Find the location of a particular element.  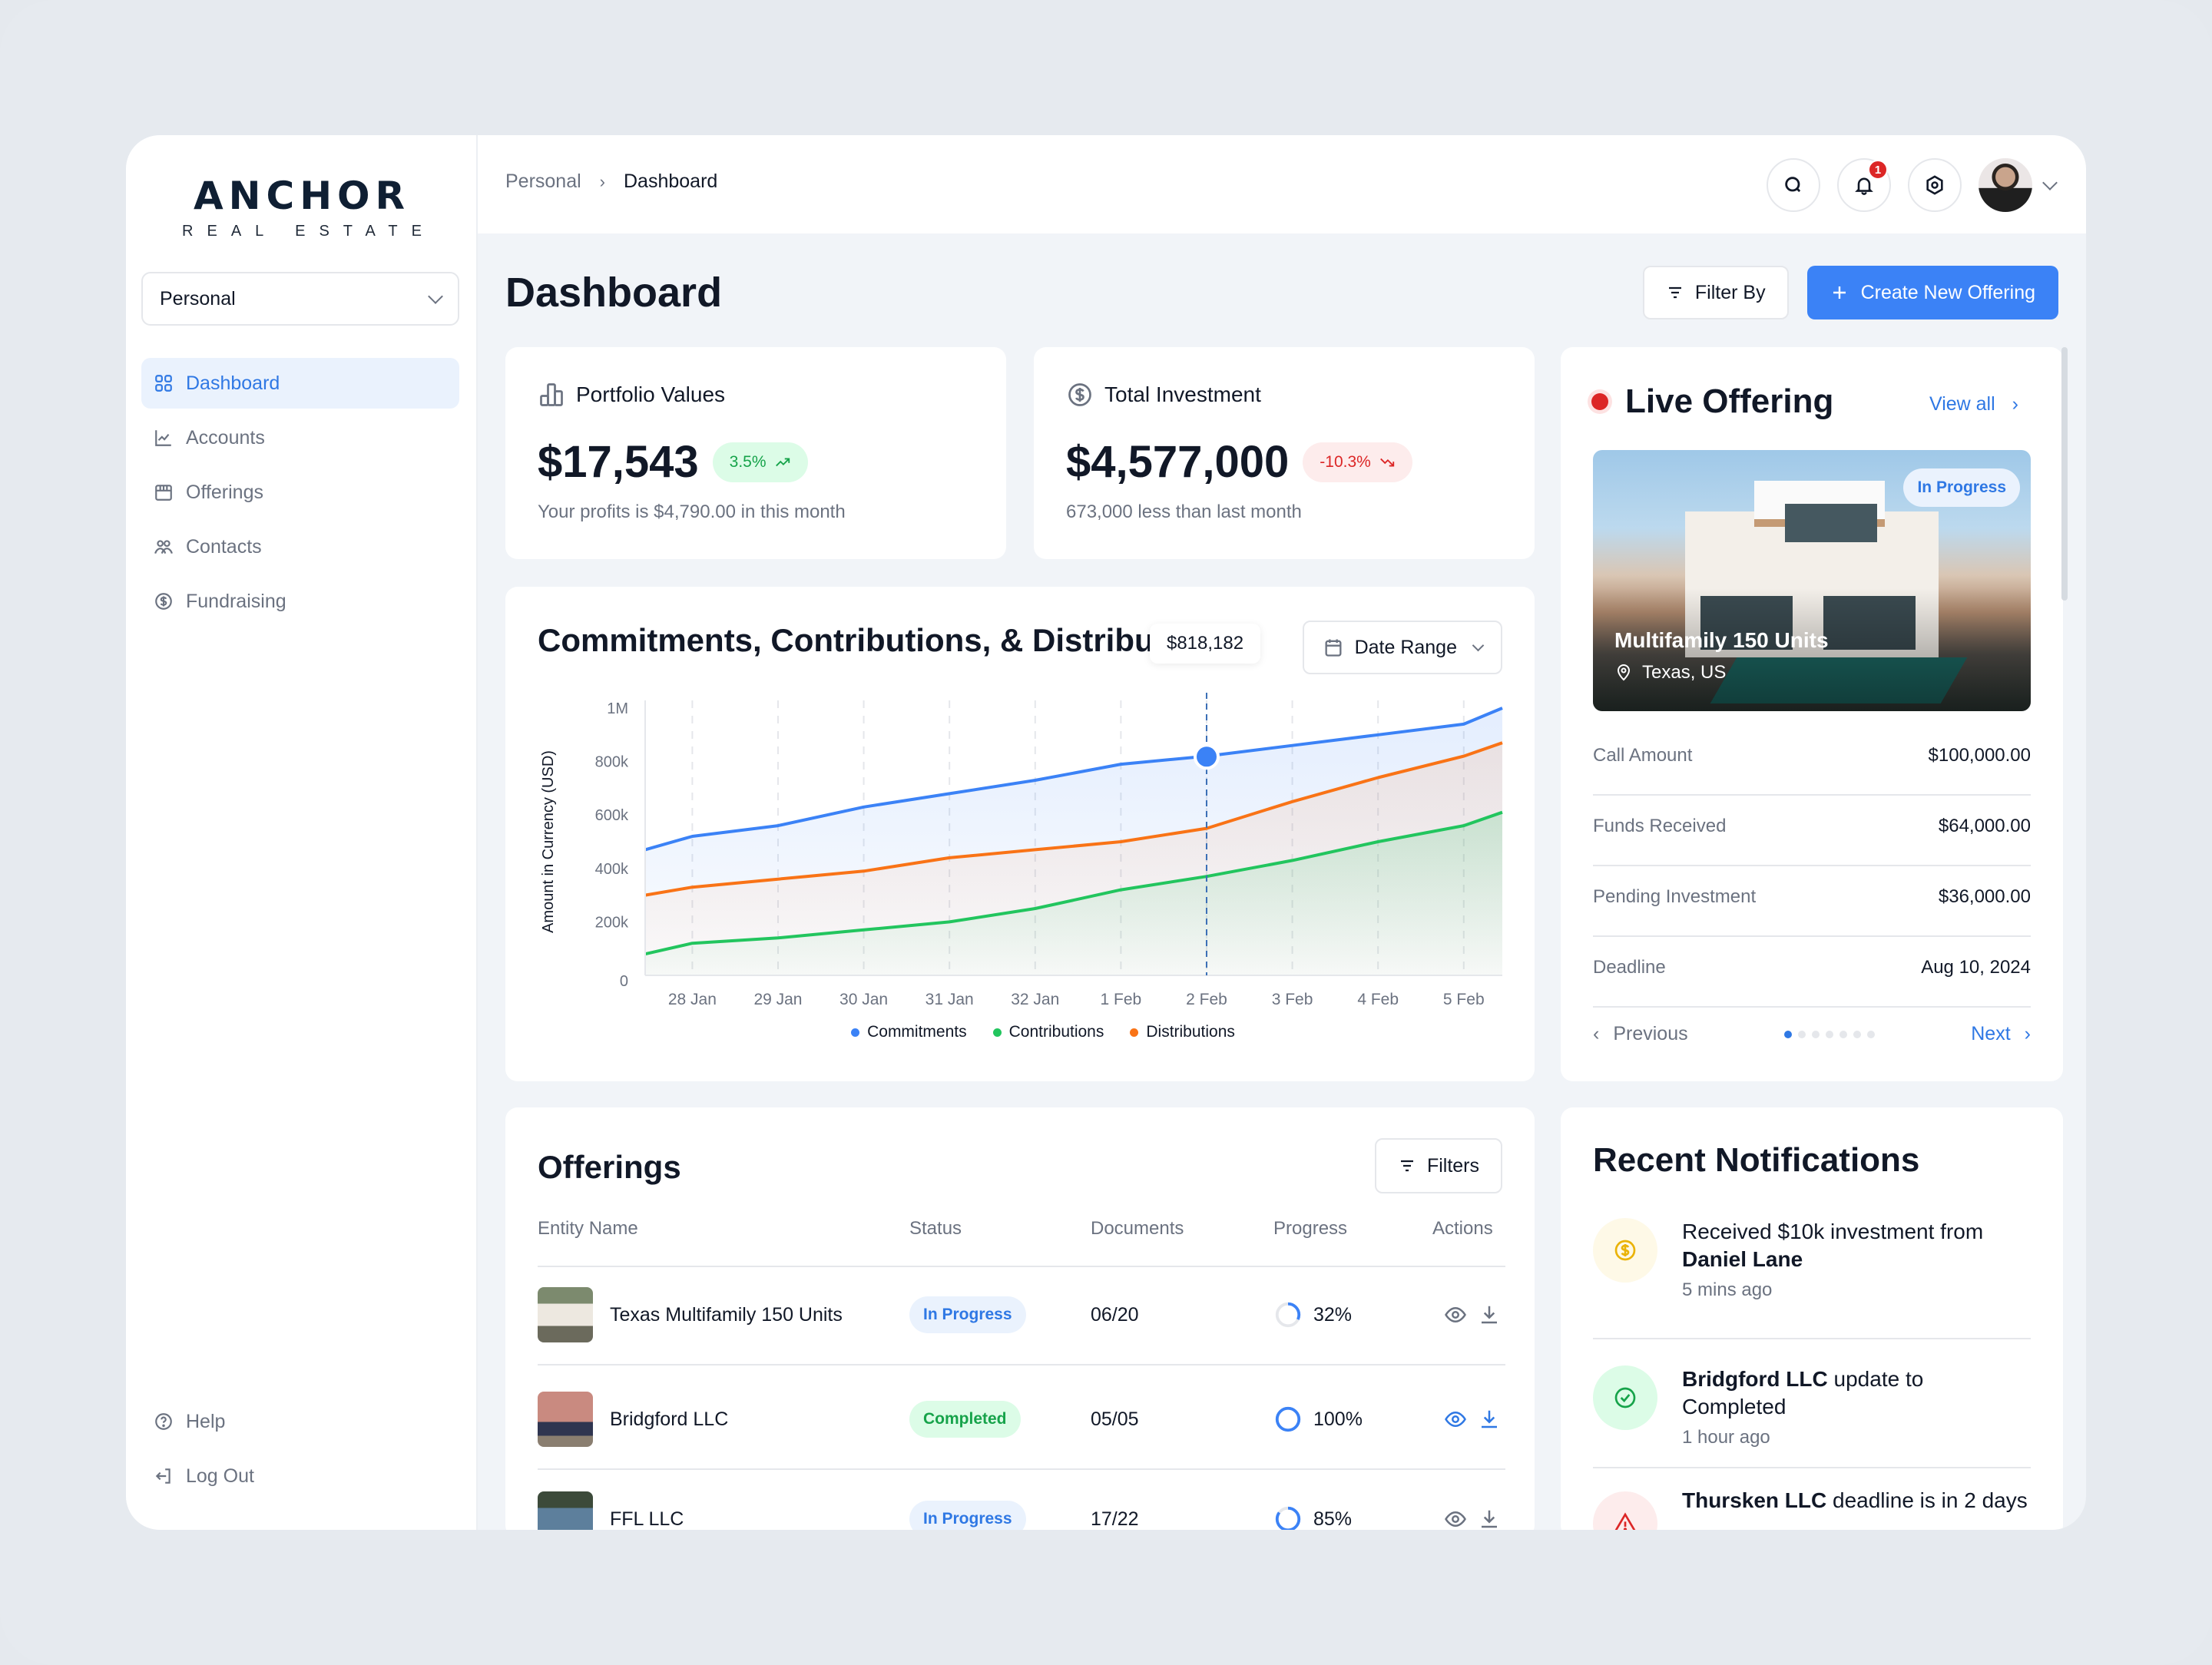

stat-title: Portfolio Values is located at coordinates (651, 394).